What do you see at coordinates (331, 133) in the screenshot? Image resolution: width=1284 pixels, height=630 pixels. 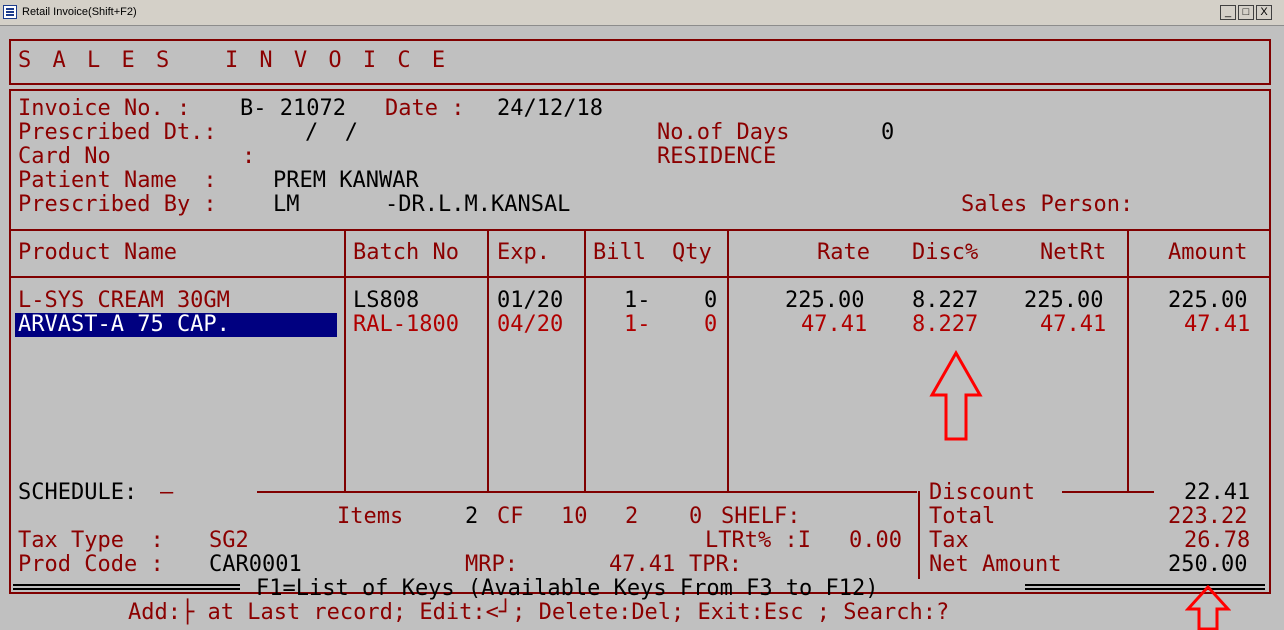 I see `prescribed-dt-value: / /` at bounding box center [331, 133].